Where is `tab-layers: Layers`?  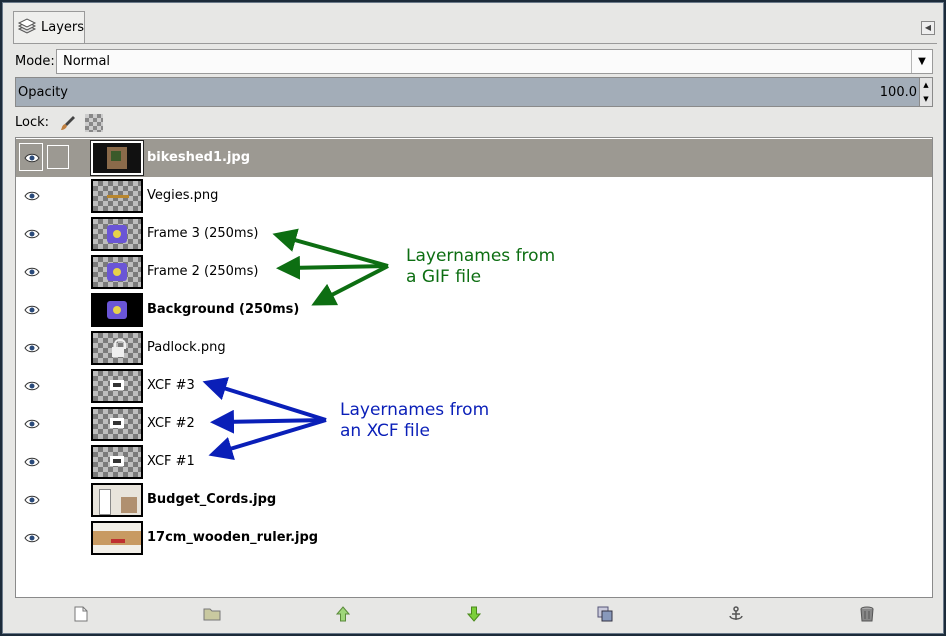
tab-layers: Layers is located at coordinates (49, 27).